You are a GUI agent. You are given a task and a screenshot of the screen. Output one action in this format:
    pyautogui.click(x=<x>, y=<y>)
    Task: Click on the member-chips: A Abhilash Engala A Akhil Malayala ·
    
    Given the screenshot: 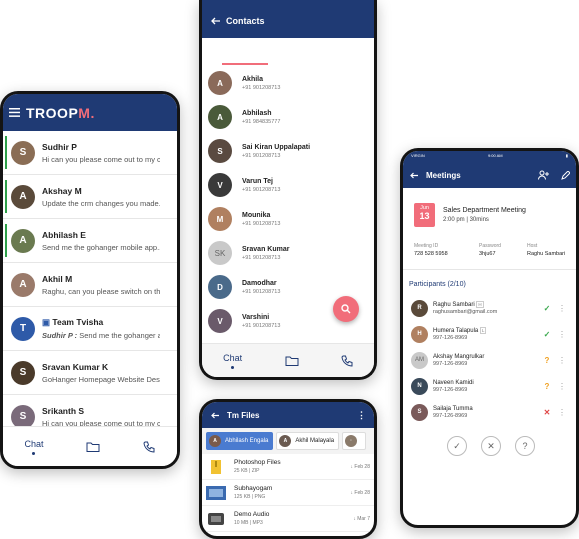 What is the action you would take?
    pyautogui.click(x=288, y=441)
    